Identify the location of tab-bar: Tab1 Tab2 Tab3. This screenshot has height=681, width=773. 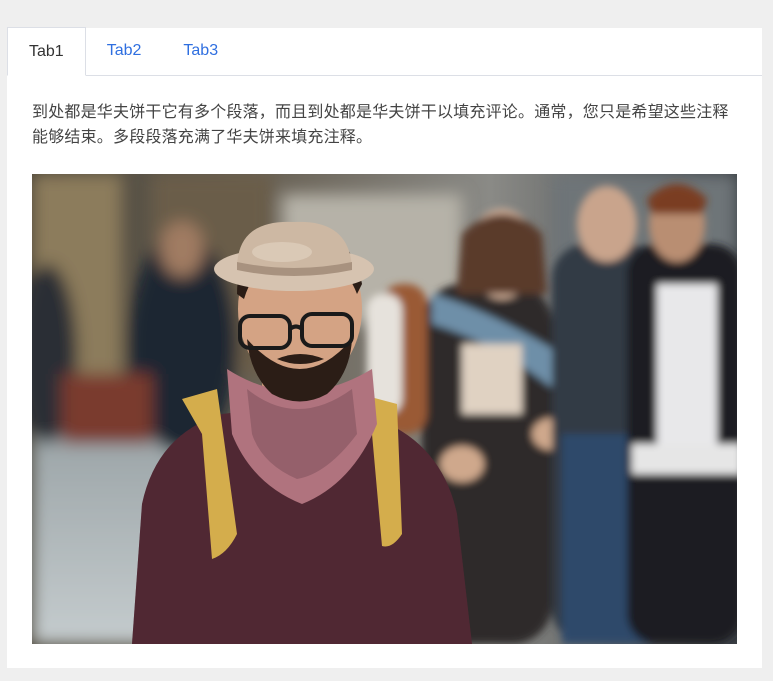
(384, 51).